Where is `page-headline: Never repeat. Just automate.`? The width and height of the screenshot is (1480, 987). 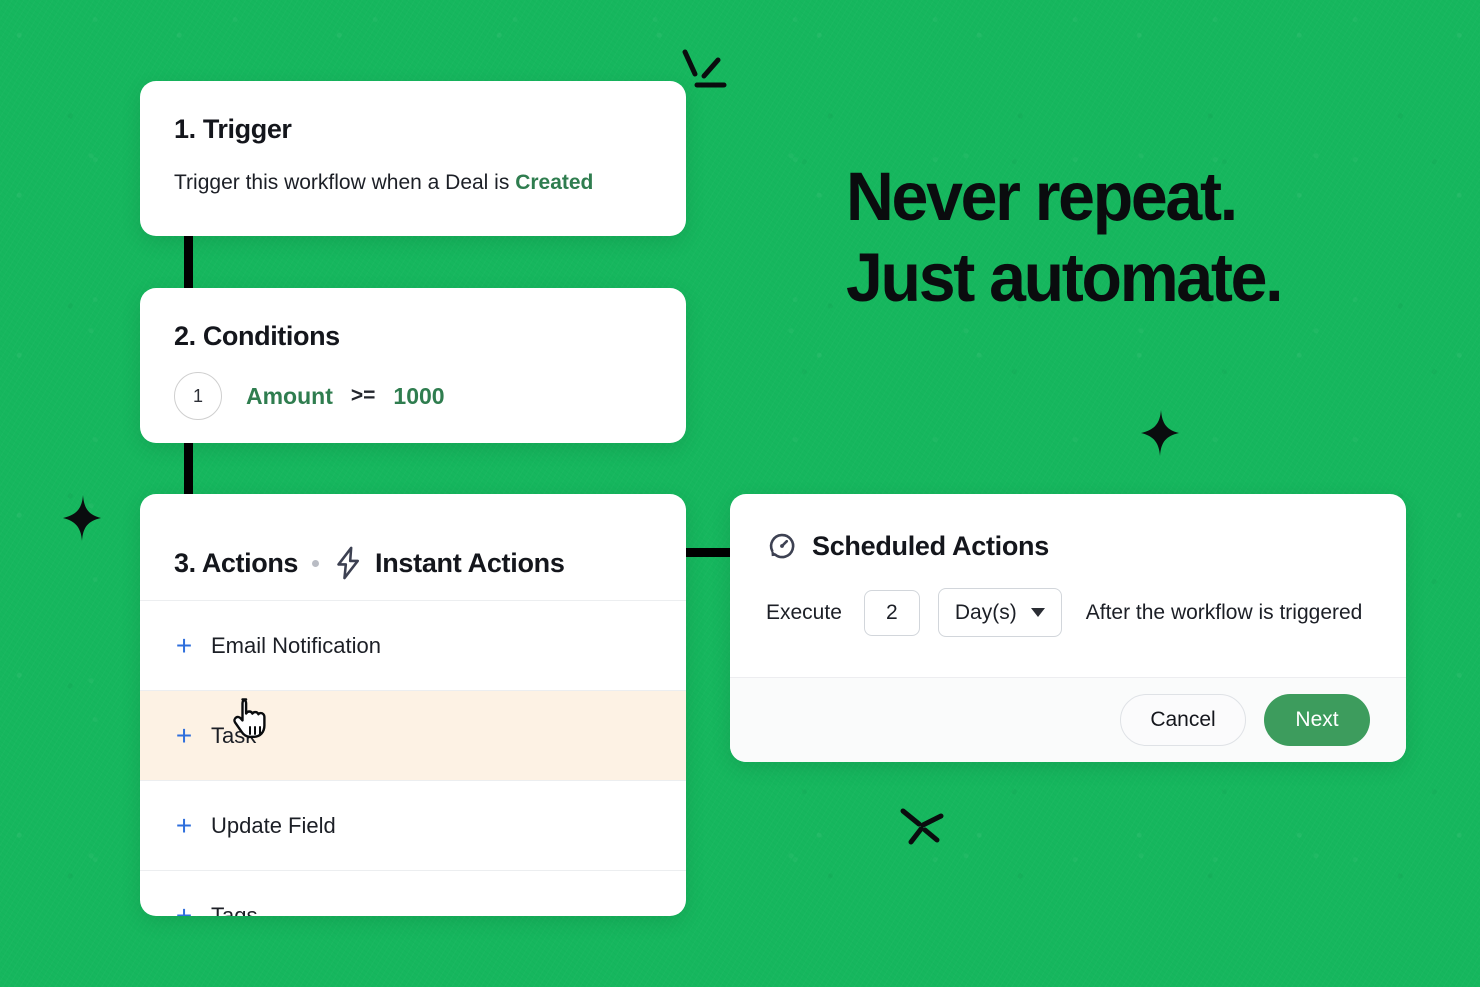
page-headline: Never repeat. Just automate. is located at coordinates (1065, 237).